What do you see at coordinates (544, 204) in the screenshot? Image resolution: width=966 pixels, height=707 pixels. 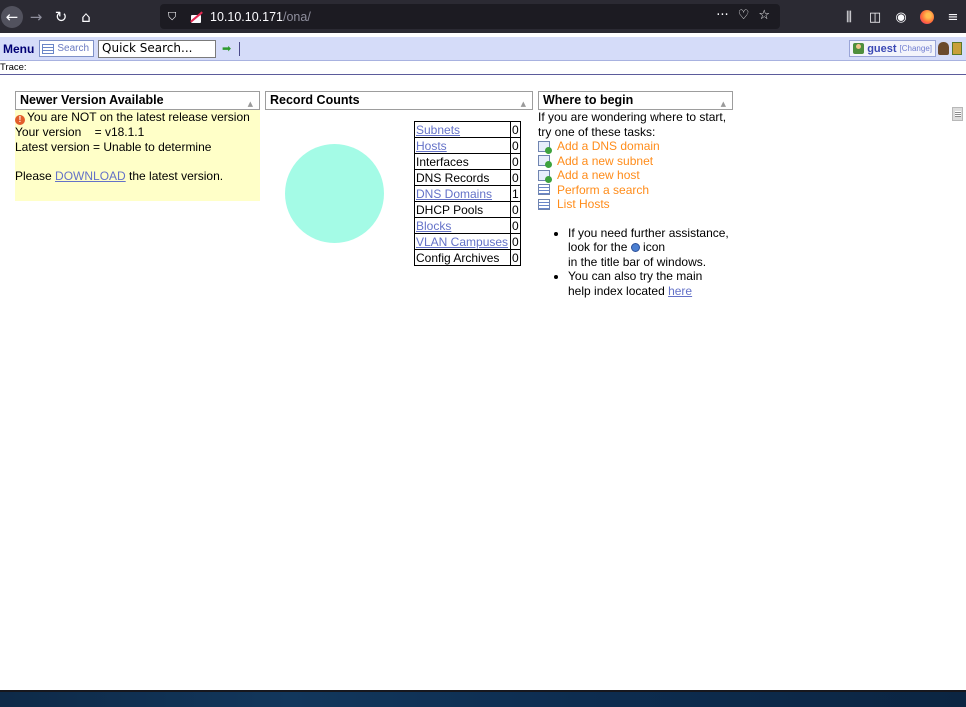 I see `list-icon` at bounding box center [544, 204].